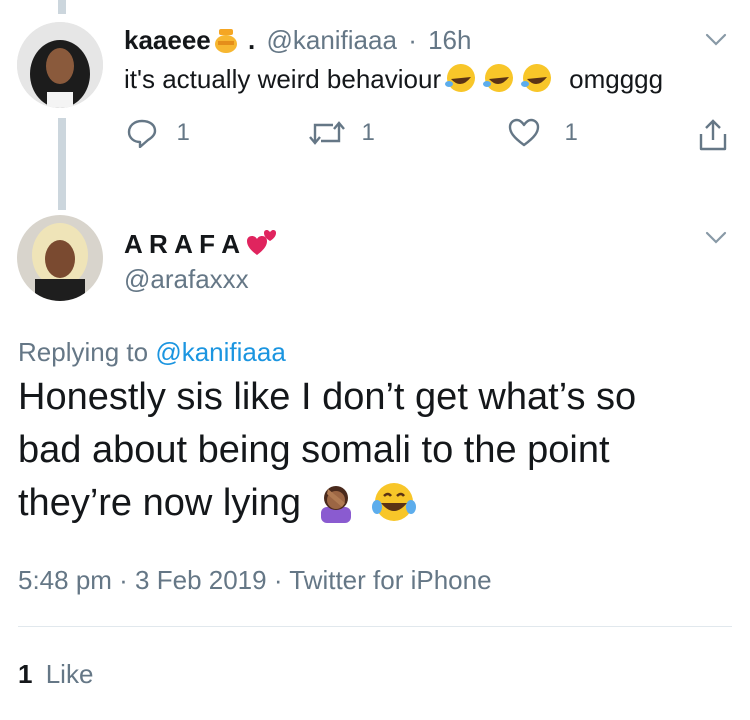 This screenshot has width=750, height=720. What do you see at coordinates (220, 352) in the screenshot?
I see `replying-handle-link: @kanifiaaa` at bounding box center [220, 352].